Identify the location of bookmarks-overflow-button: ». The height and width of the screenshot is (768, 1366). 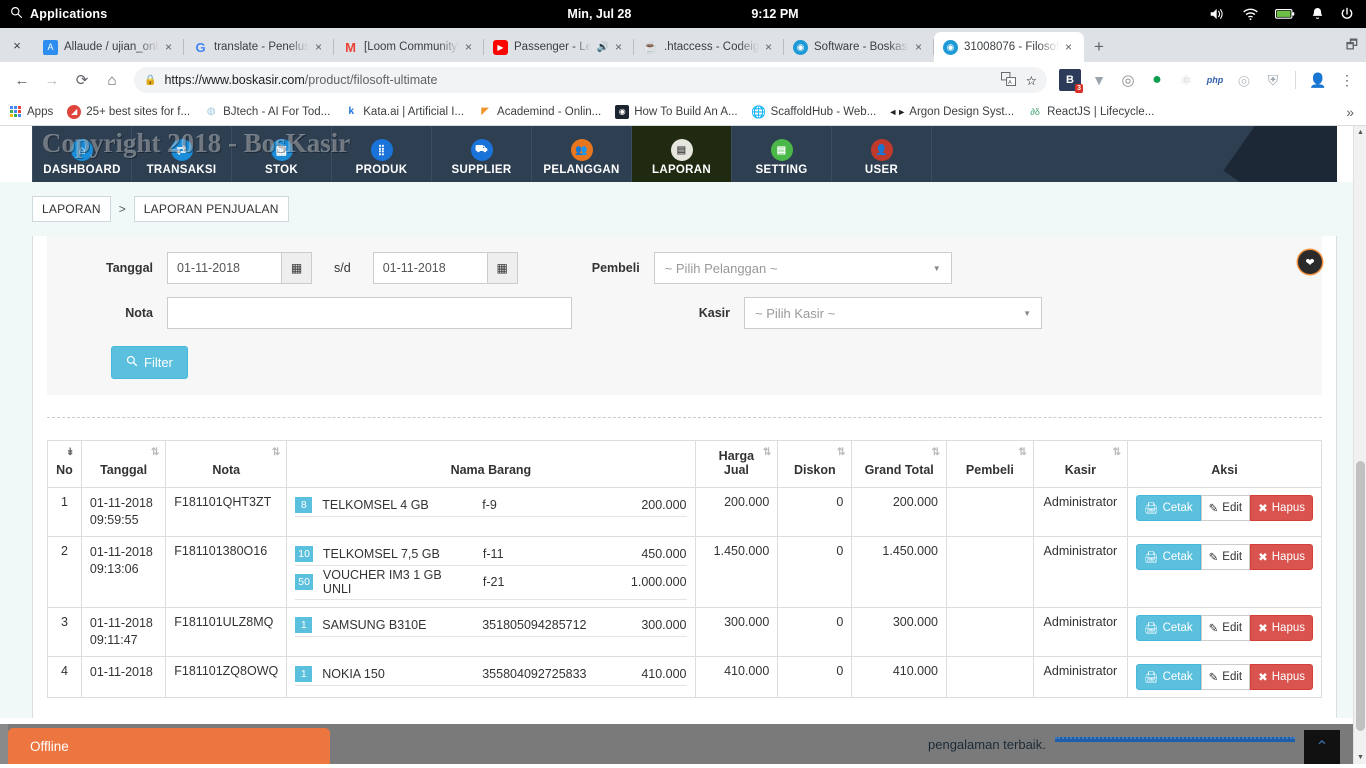
(1352, 112).